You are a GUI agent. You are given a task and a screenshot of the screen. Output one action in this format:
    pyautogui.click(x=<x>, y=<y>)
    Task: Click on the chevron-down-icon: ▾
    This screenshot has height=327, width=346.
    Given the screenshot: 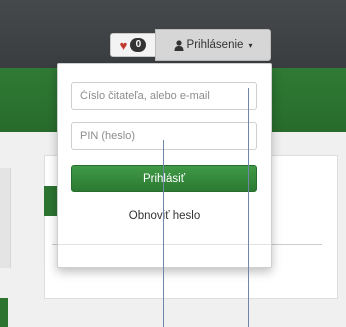 What is the action you would take?
    pyautogui.click(x=250, y=45)
    